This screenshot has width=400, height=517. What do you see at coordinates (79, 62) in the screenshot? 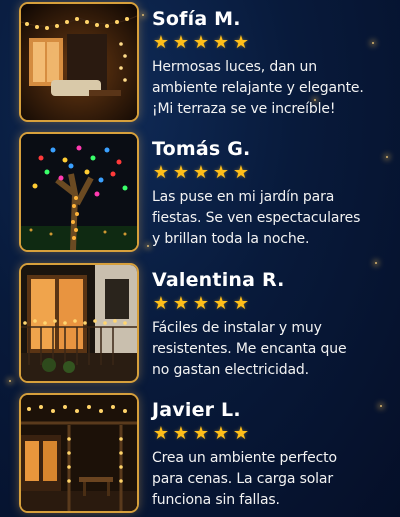
I see `terrace-lights-photo` at bounding box center [79, 62].